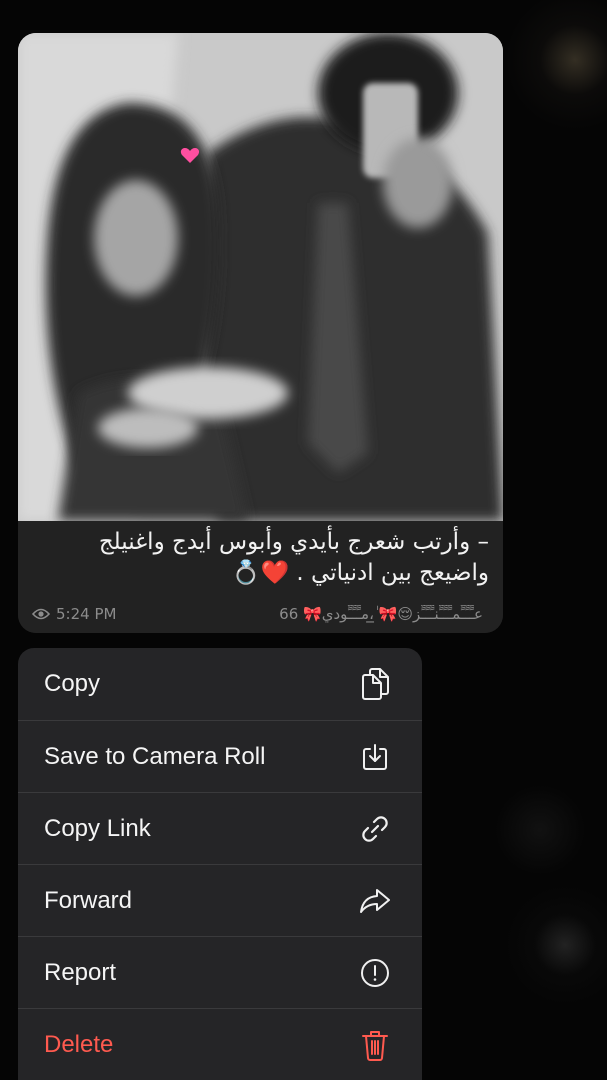 This screenshot has height=1080, width=607. I want to click on menu-item-label: Copy, so click(72, 683).